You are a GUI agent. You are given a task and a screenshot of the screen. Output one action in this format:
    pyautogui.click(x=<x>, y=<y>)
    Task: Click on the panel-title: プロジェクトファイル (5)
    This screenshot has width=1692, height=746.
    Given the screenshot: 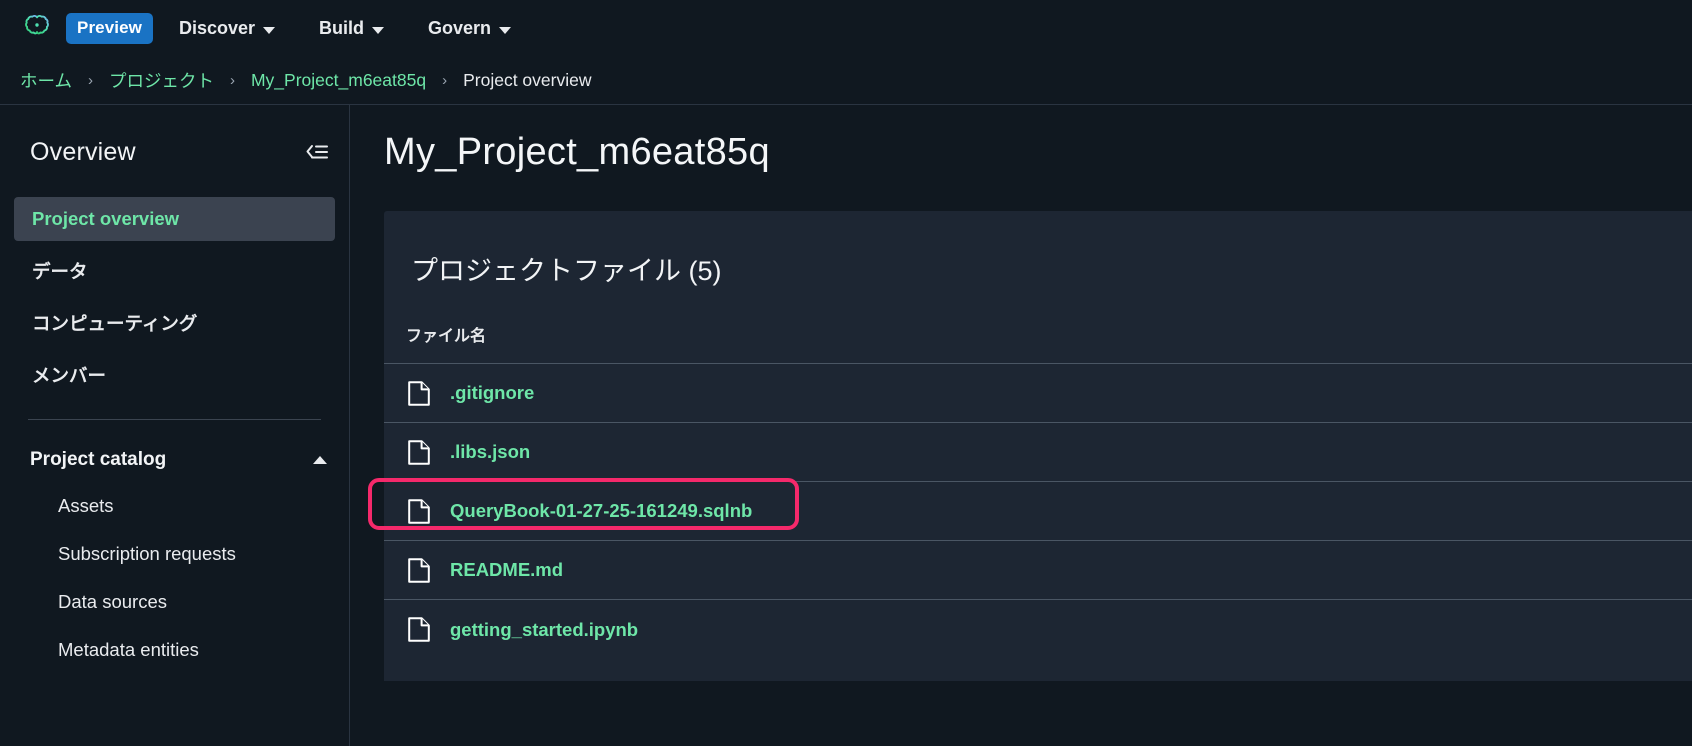 What is the action you would take?
    pyautogui.click(x=566, y=271)
    